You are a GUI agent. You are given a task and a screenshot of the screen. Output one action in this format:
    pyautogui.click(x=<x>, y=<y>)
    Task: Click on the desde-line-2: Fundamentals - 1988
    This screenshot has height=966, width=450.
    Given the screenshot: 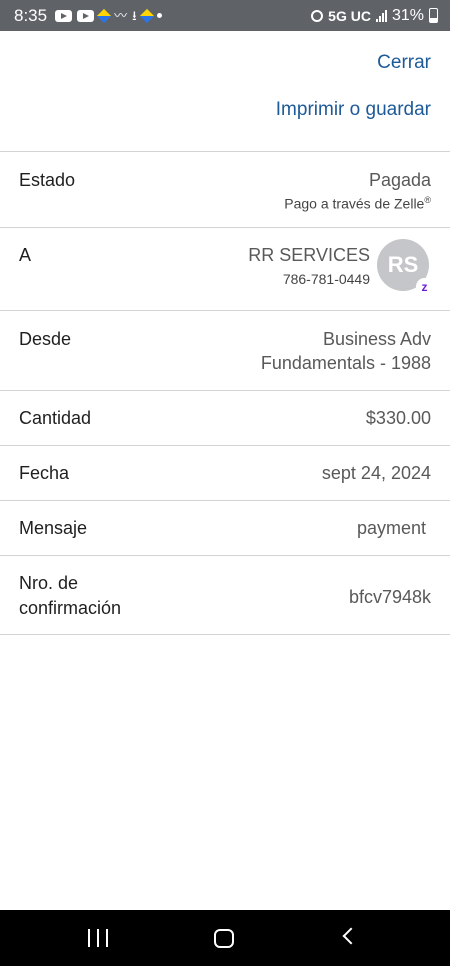 What is the action you would take?
    pyautogui.click(x=345, y=363)
    